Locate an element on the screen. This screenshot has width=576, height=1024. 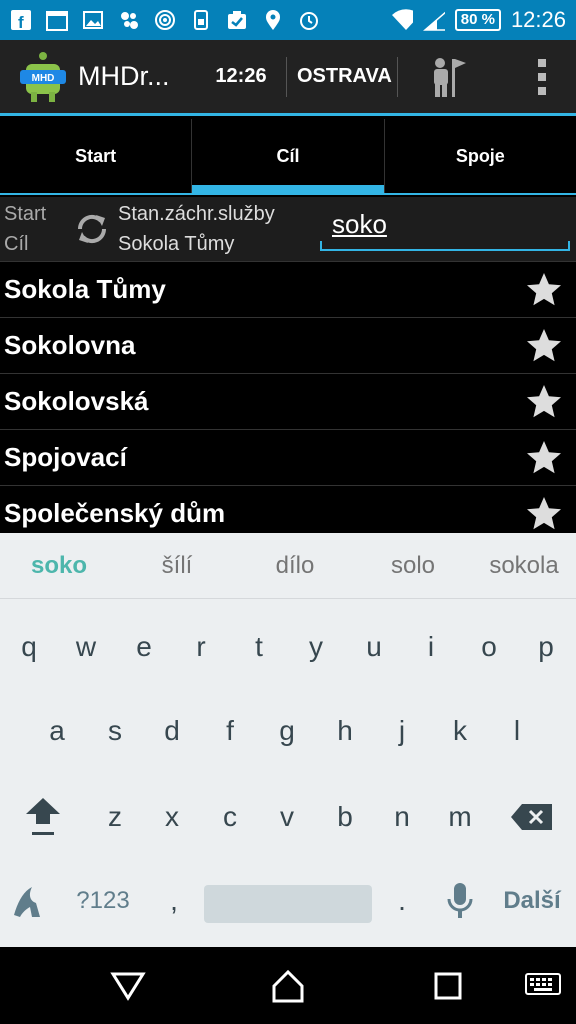
keyboard-icon is located at coordinates (543, 986).